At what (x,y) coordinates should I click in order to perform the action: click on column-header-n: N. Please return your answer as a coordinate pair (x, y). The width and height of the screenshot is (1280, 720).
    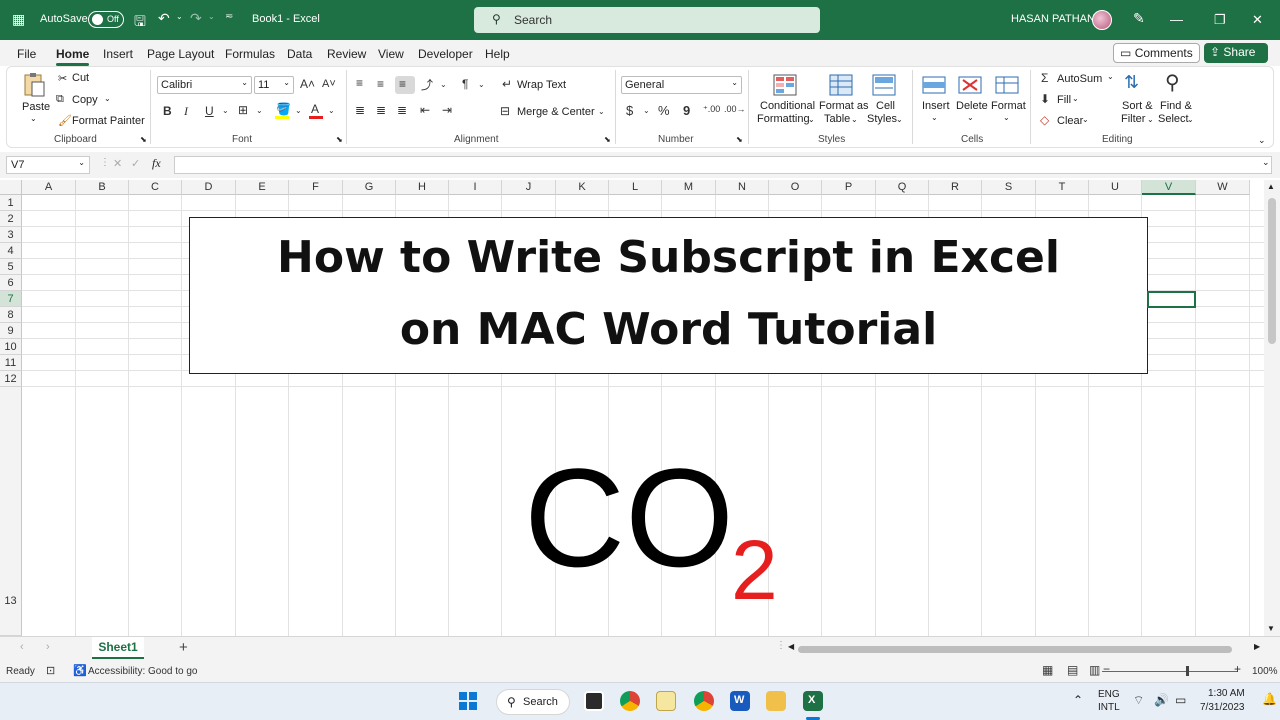
    Looking at the image, I should click on (742, 187).